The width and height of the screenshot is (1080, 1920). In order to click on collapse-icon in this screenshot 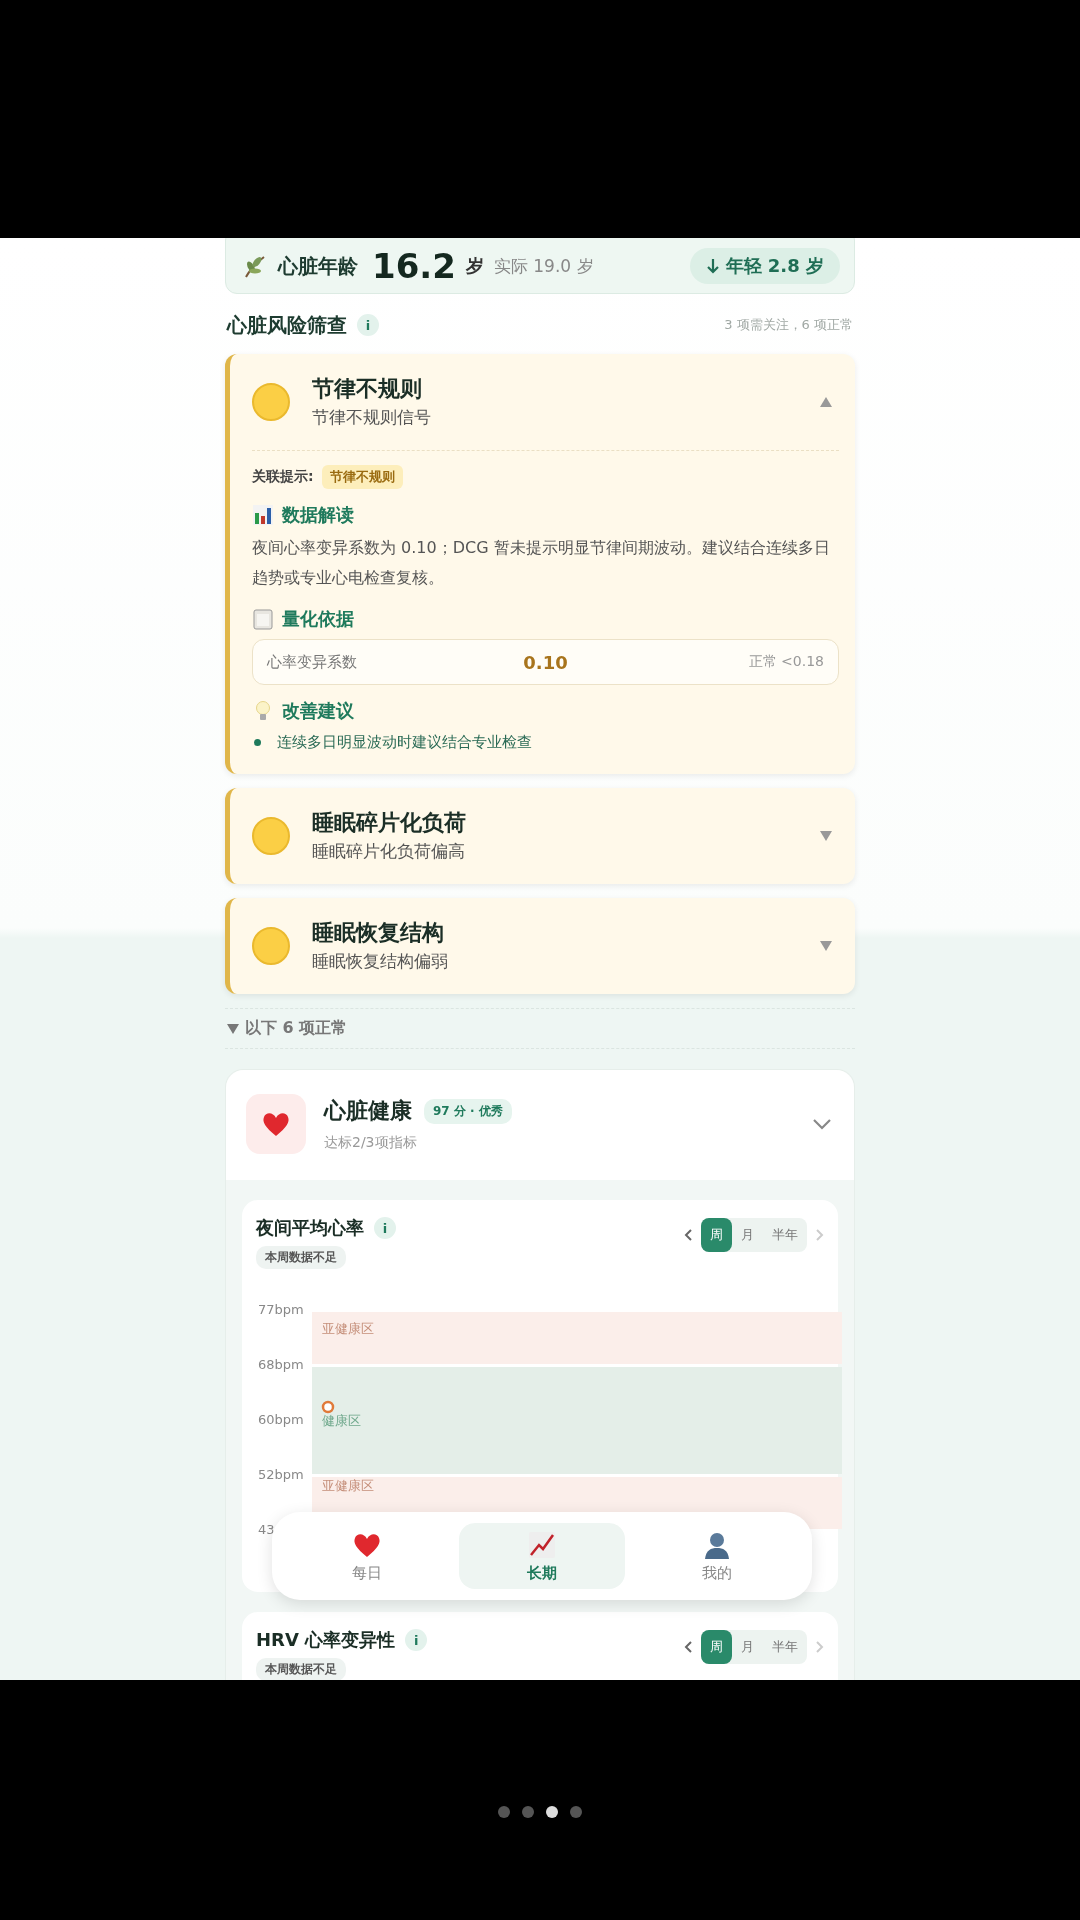, I will do `click(826, 402)`.